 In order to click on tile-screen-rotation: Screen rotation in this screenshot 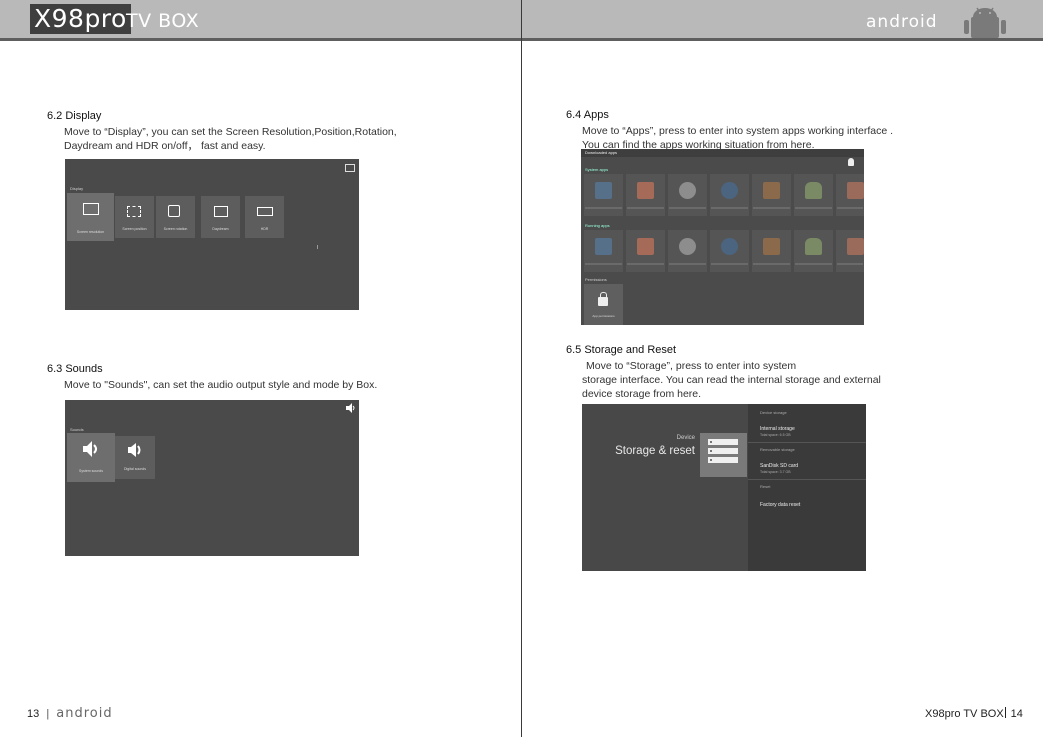, I will do `click(175, 217)`.